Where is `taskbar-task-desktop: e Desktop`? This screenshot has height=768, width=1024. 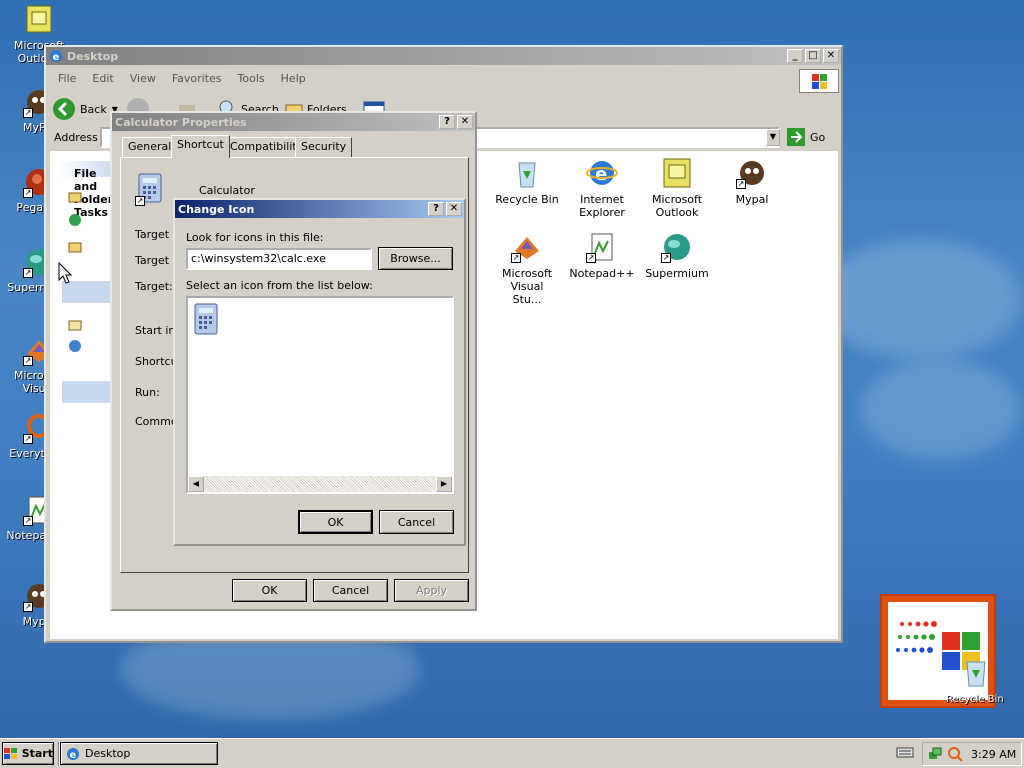 taskbar-task-desktop: e Desktop is located at coordinates (139, 753).